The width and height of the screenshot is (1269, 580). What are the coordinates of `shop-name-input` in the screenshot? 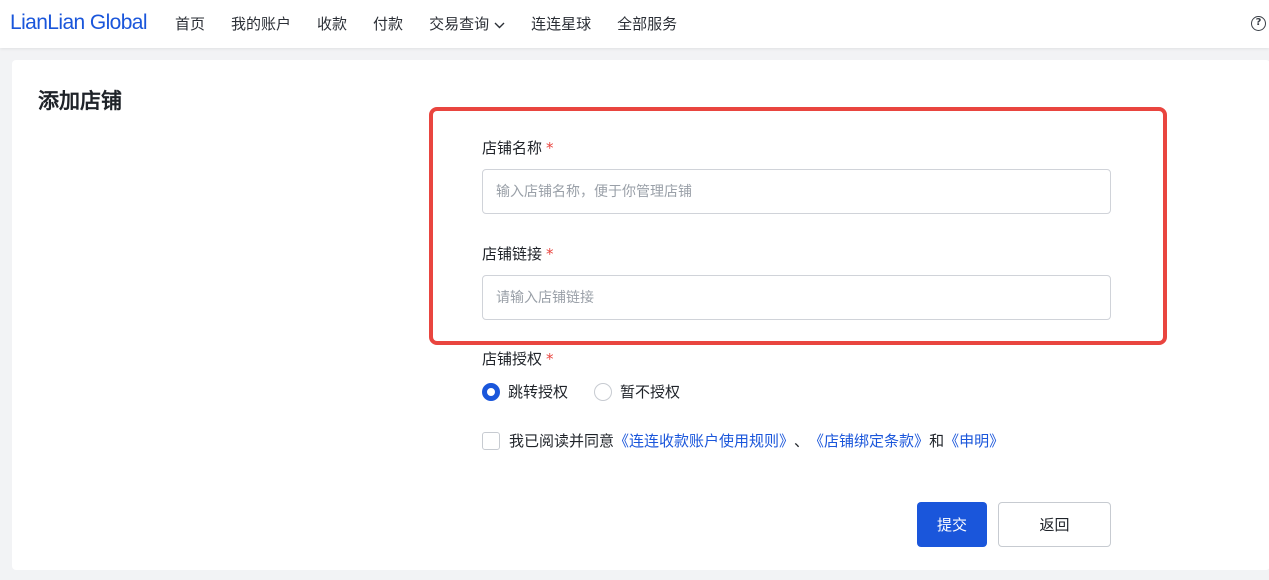 It's located at (796, 191).